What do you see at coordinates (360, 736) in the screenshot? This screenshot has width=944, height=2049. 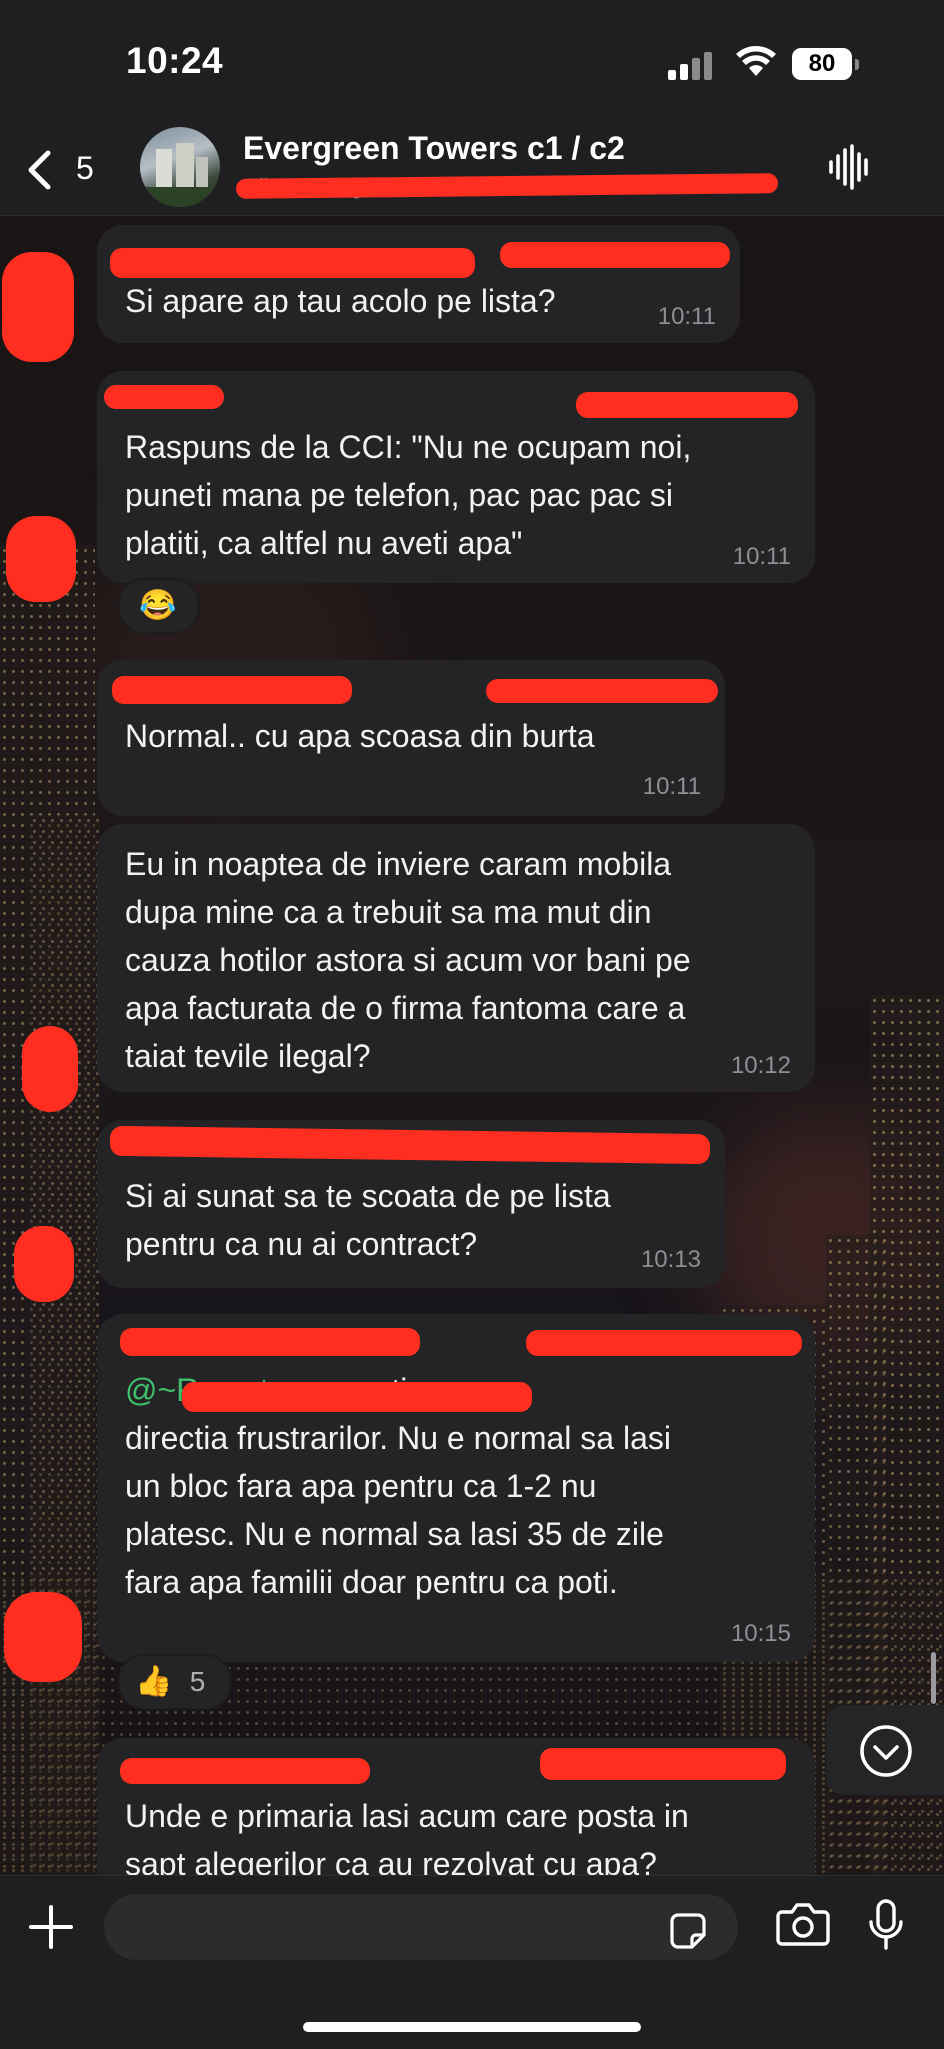 I see `message-text: Normal.. cu apa scoasa din burta` at bounding box center [360, 736].